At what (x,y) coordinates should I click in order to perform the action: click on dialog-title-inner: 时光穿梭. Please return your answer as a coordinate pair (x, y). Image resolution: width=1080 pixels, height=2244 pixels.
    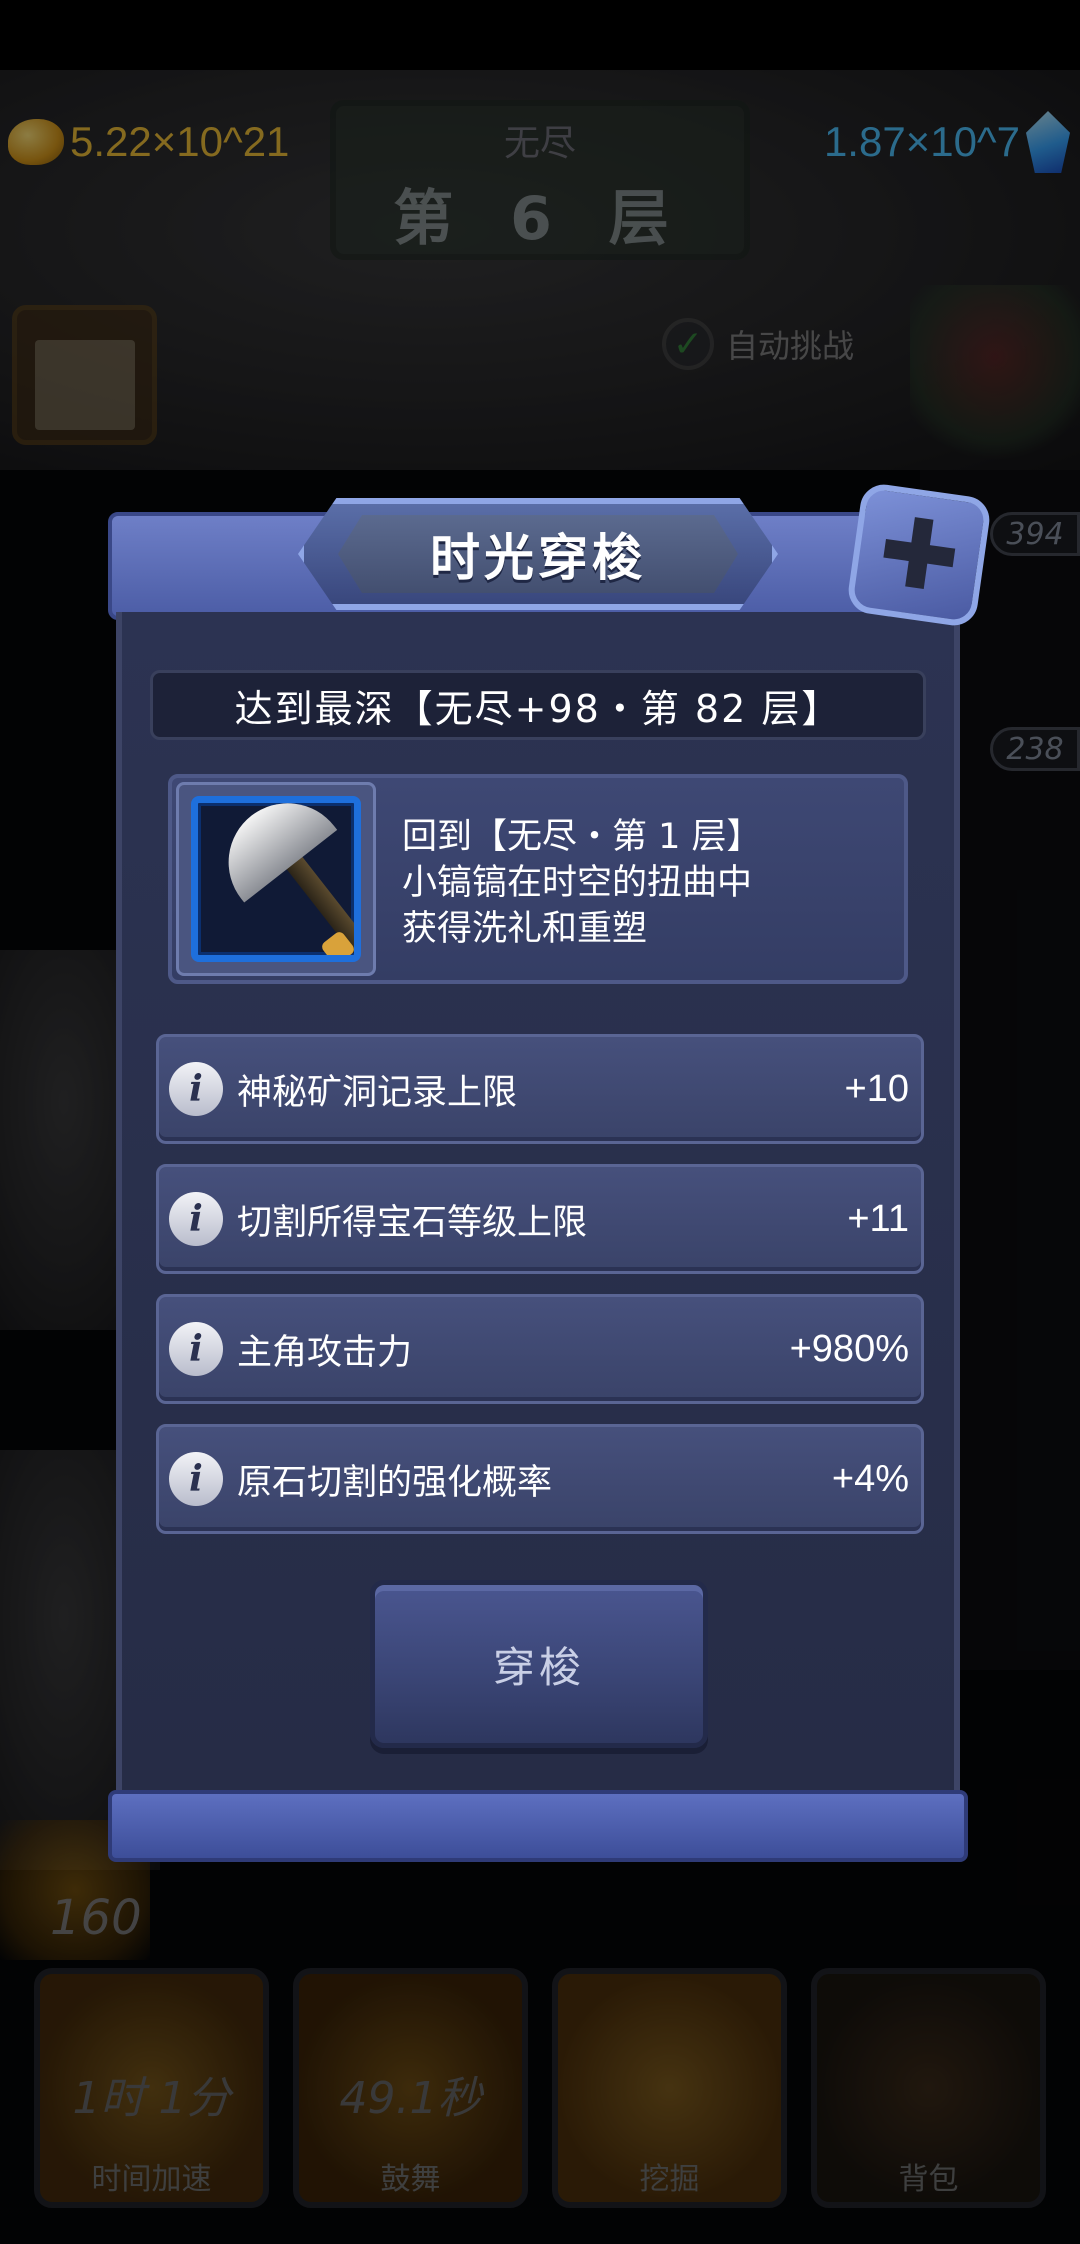
    Looking at the image, I should click on (538, 554).